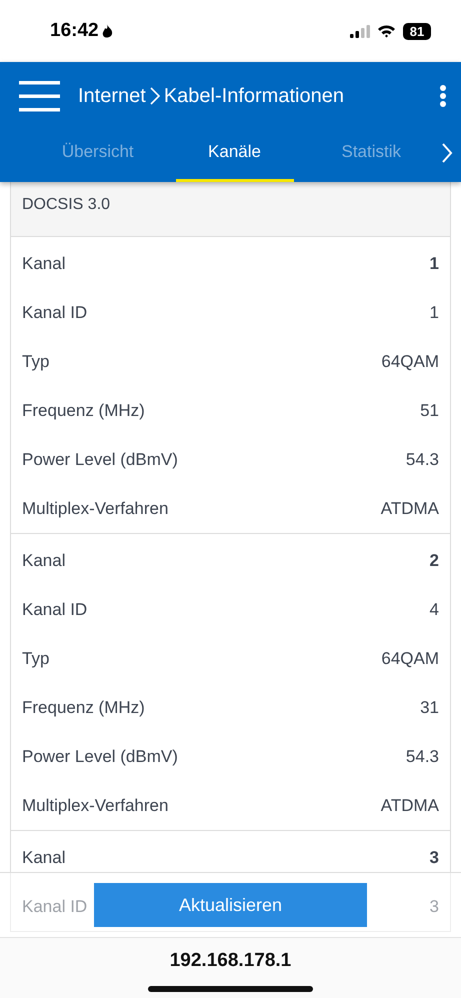 This screenshot has width=461, height=998. What do you see at coordinates (434, 560) in the screenshot?
I see `field-value: 2` at bounding box center [434, 560].